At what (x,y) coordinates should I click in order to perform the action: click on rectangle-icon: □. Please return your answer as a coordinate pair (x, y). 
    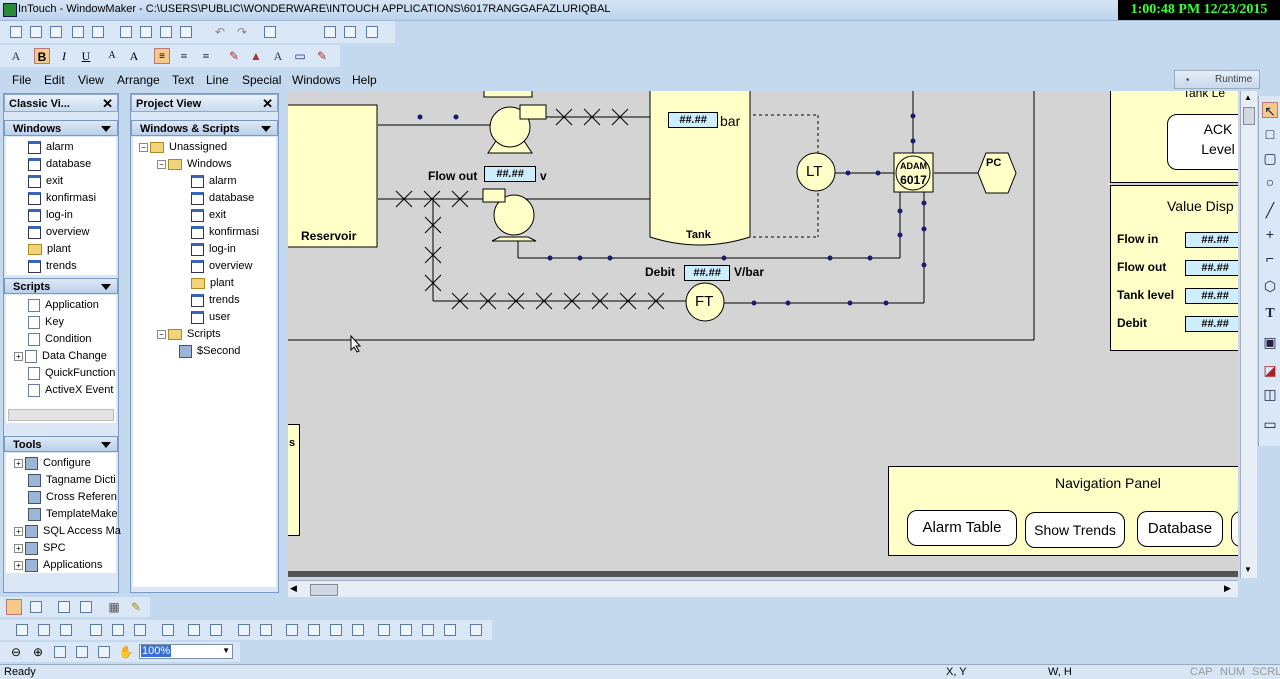
    Looking at the image, I should click on (1270, 134).